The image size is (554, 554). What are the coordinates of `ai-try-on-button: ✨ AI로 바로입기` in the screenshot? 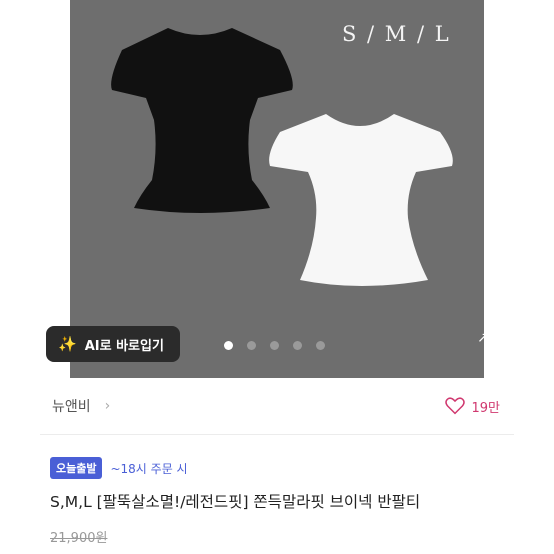 It's located at (113, 344).